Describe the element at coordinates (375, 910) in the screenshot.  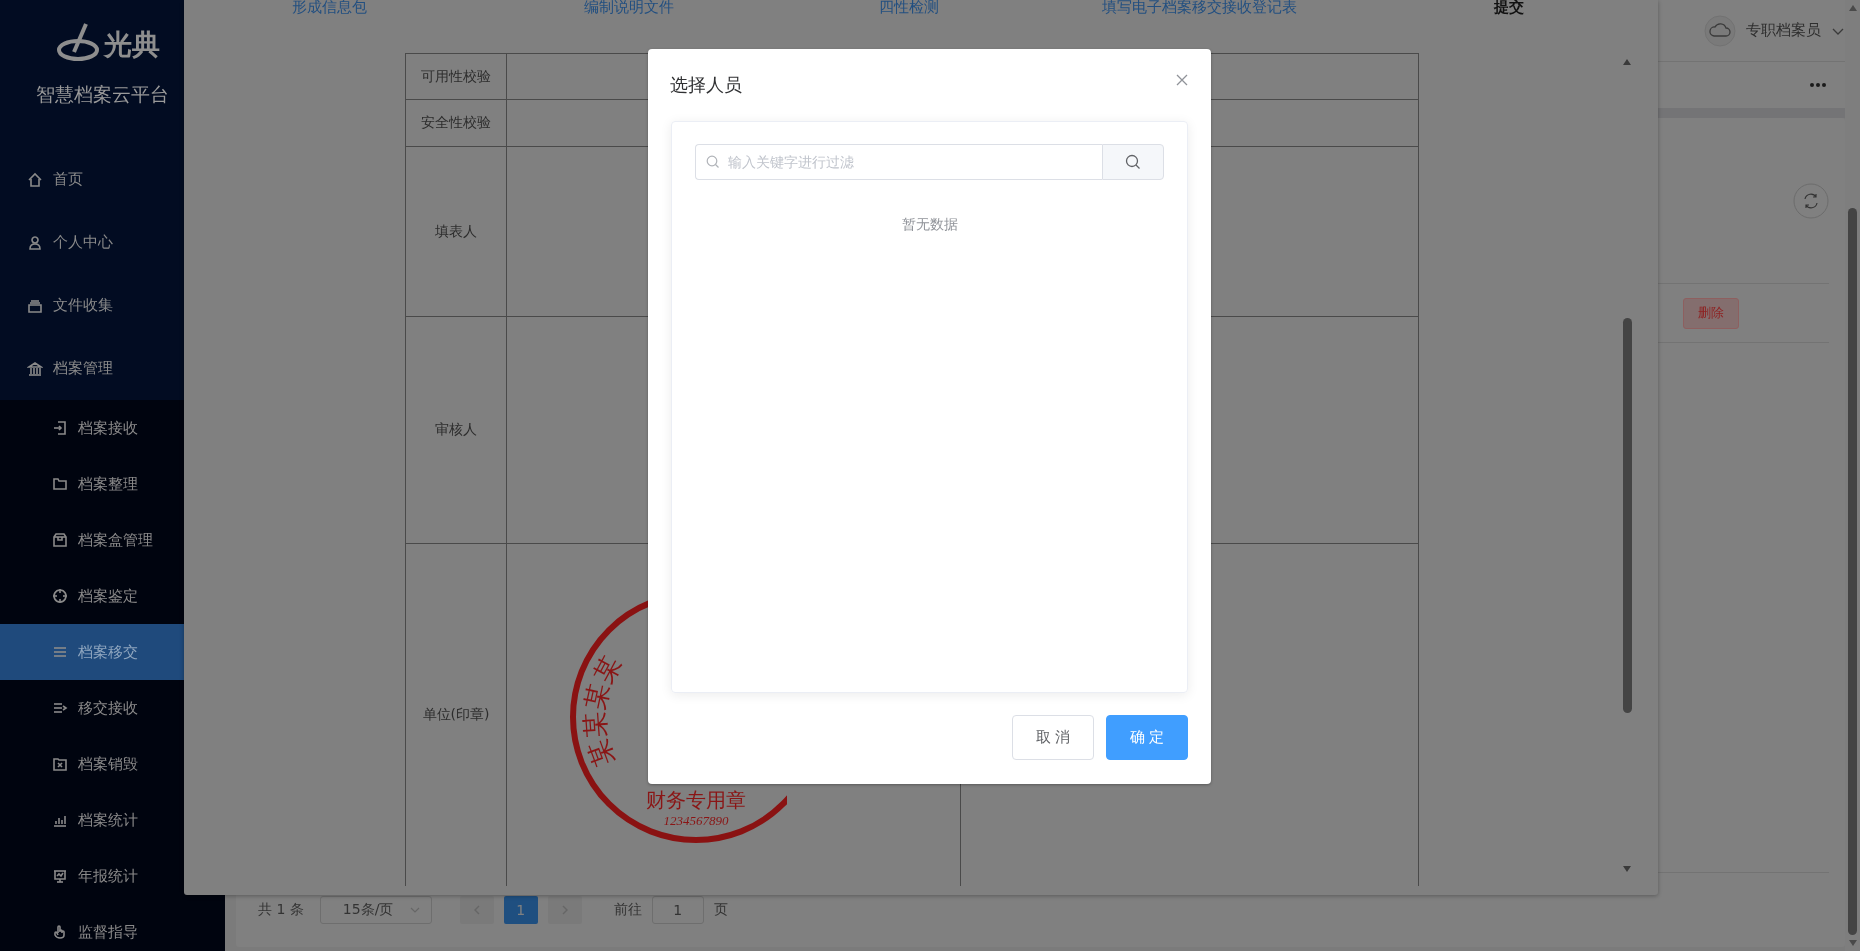
I see `page-size-select: 15条/页` at that location.